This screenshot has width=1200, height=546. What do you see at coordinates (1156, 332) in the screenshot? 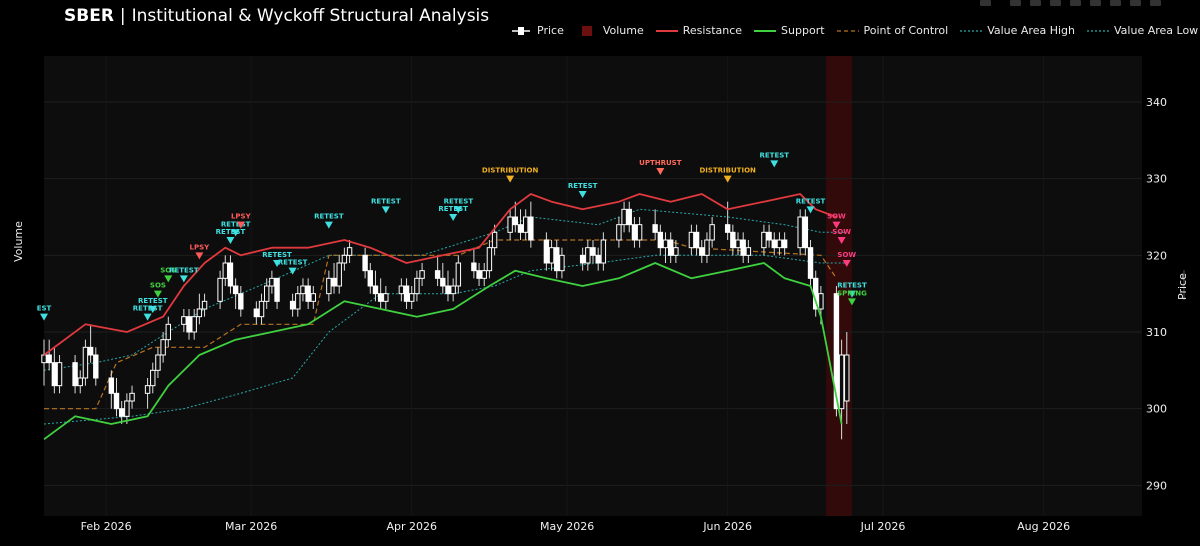
I see `y-tick-label: 310` at bounding box center [1156, 332].